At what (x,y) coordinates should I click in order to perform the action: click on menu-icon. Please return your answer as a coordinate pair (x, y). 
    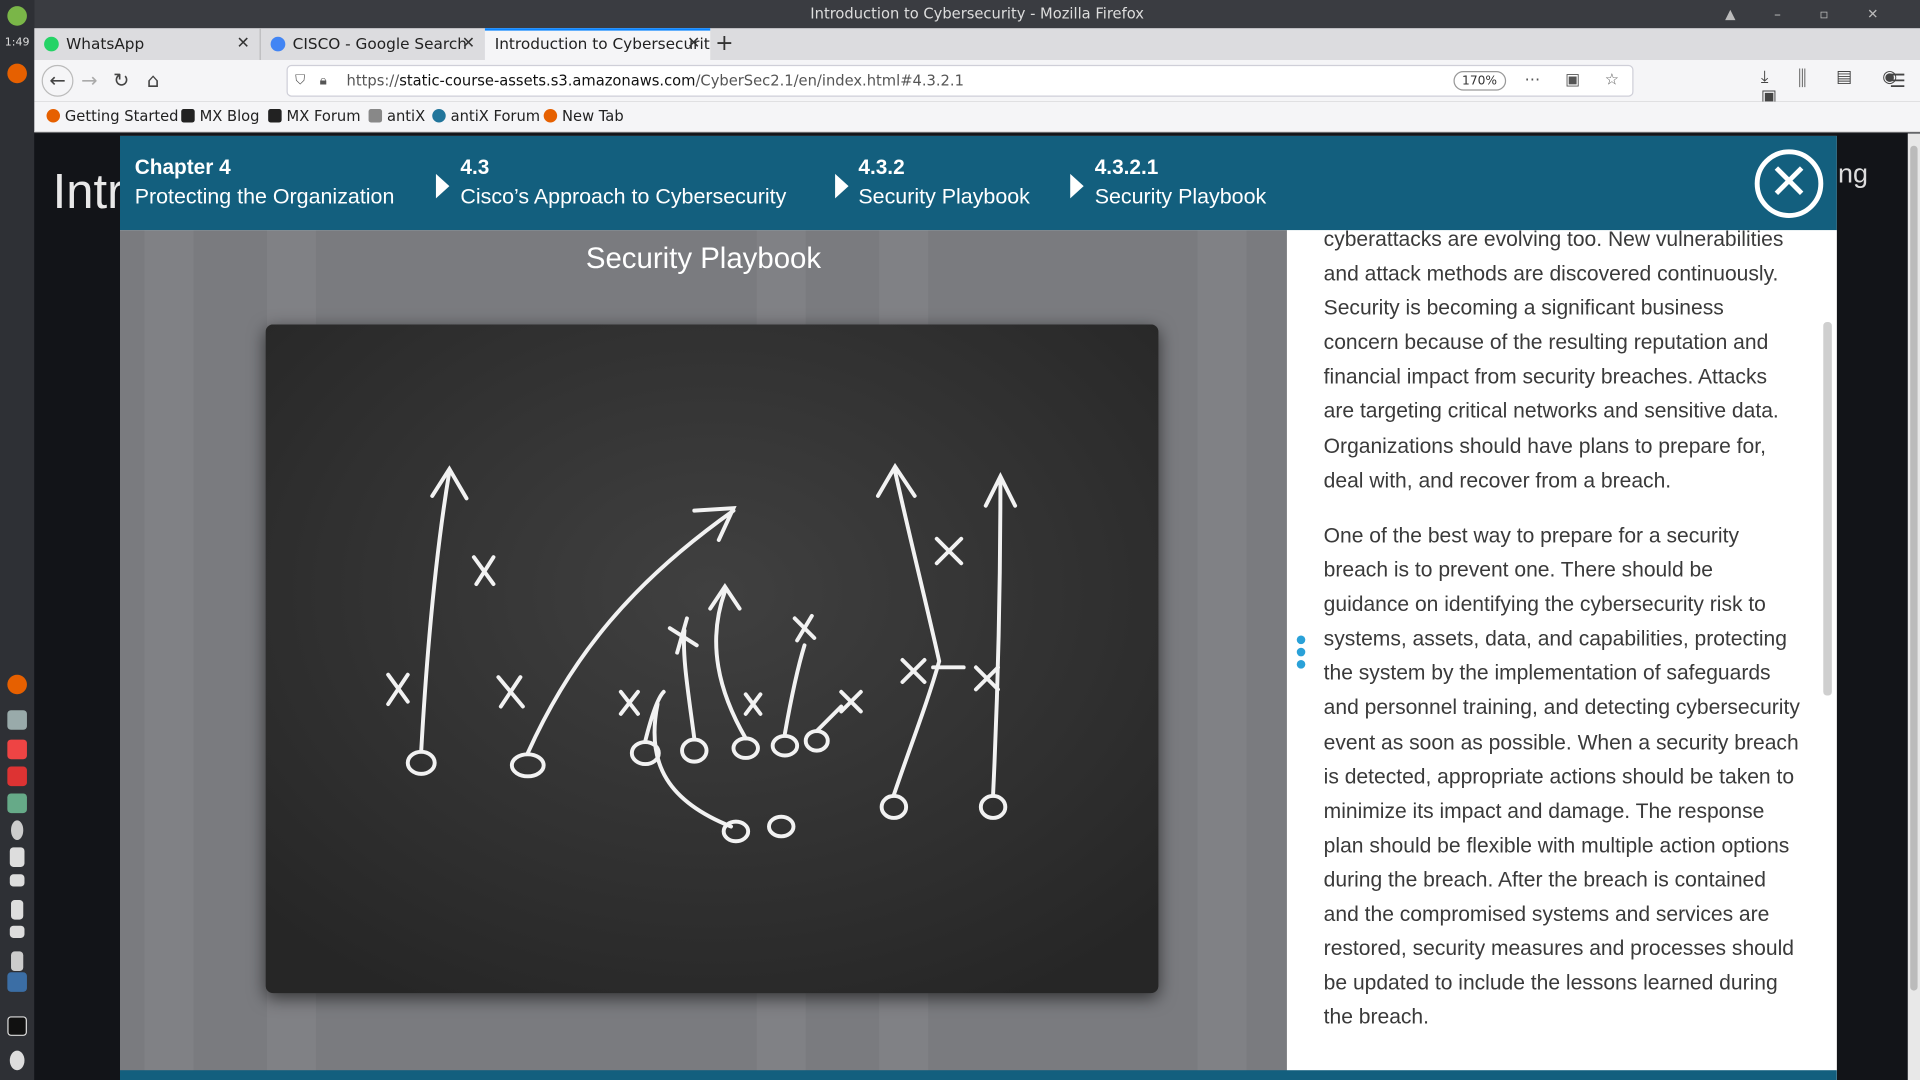
    Looking at the image, I should click on (17, 16).